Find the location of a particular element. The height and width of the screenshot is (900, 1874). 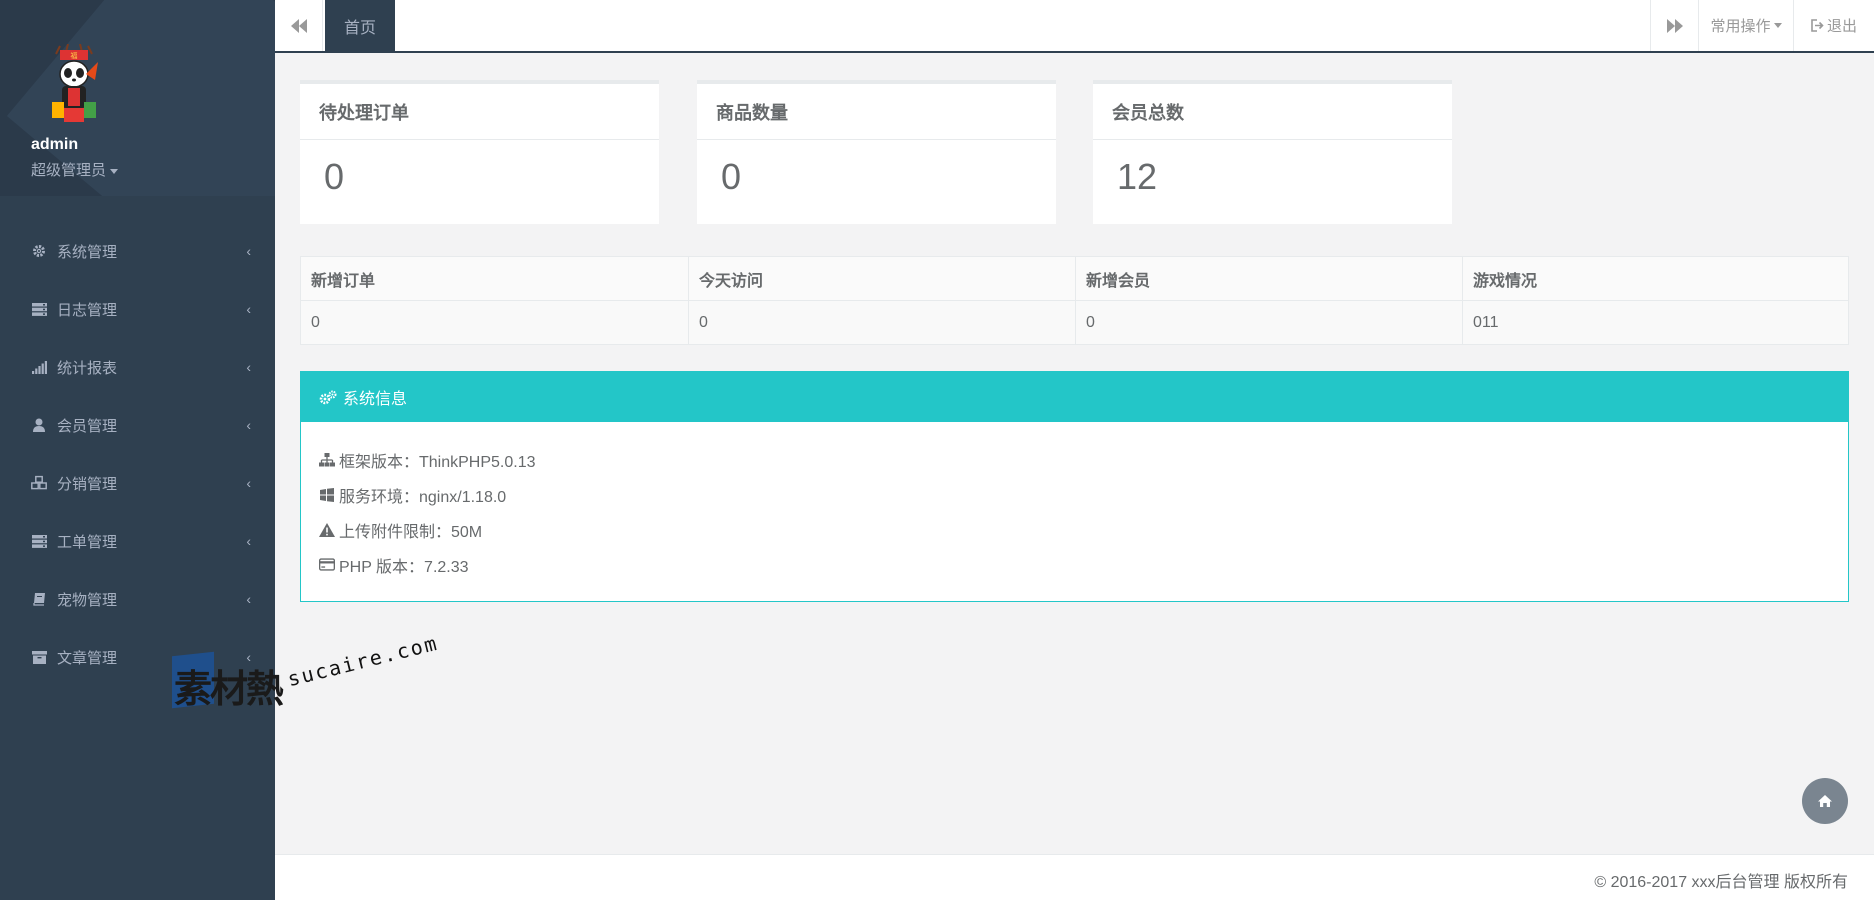

exit-button: 退出 is located at coordinates (1833, 25).